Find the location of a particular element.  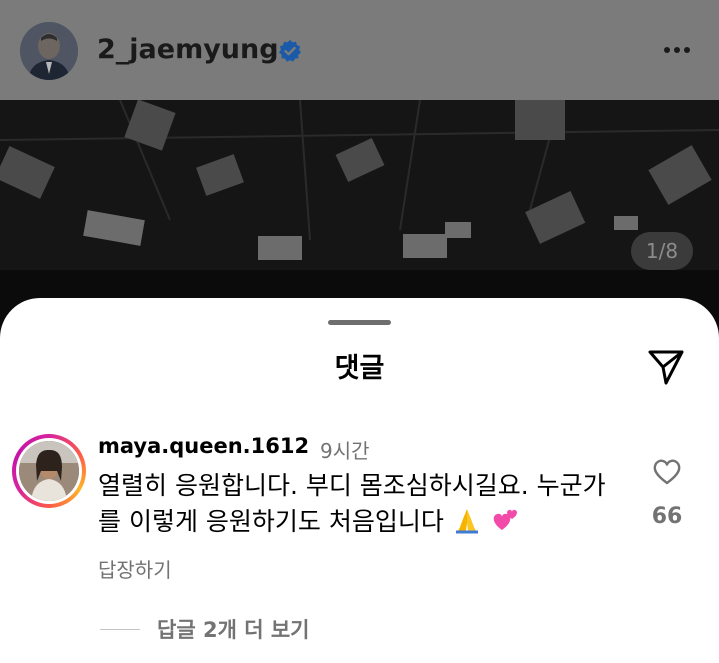

commenter-avatar is located at coordinates (49, 471).